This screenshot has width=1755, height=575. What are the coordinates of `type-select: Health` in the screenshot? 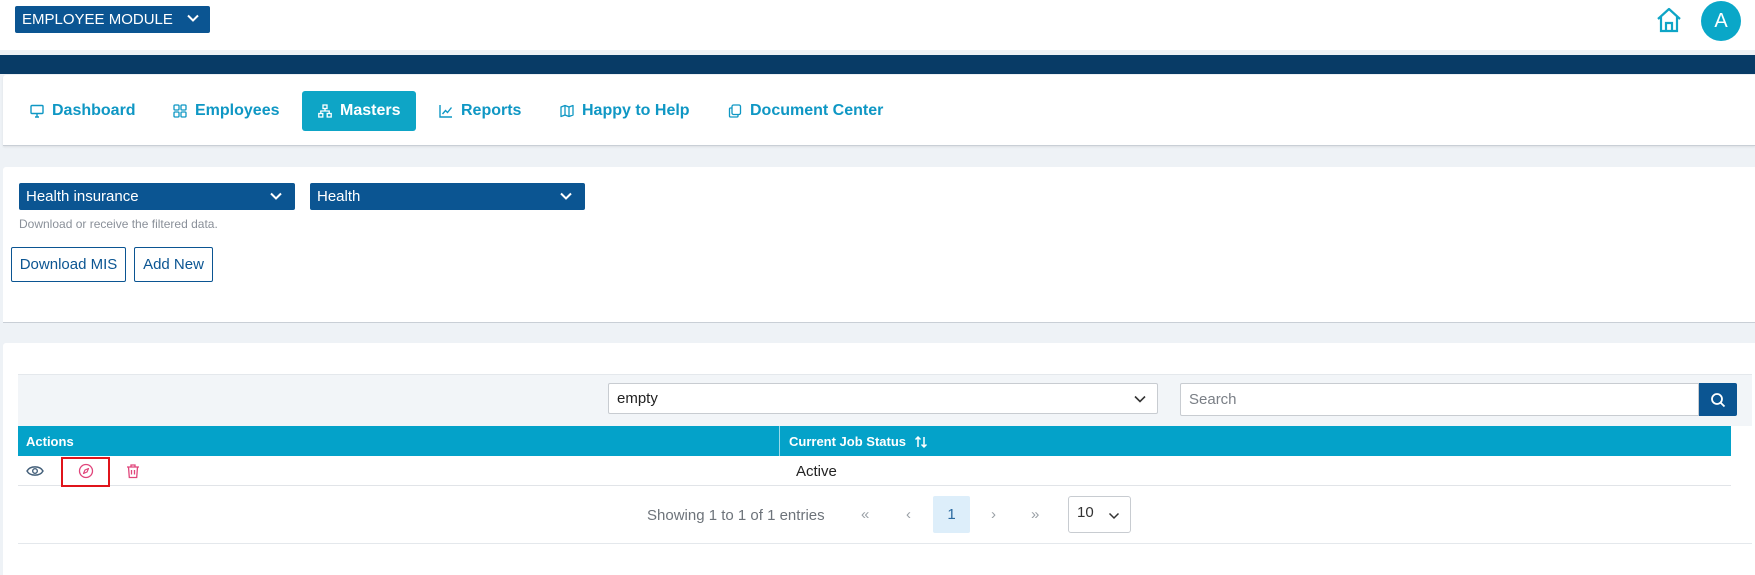 It's located at (447, 196).